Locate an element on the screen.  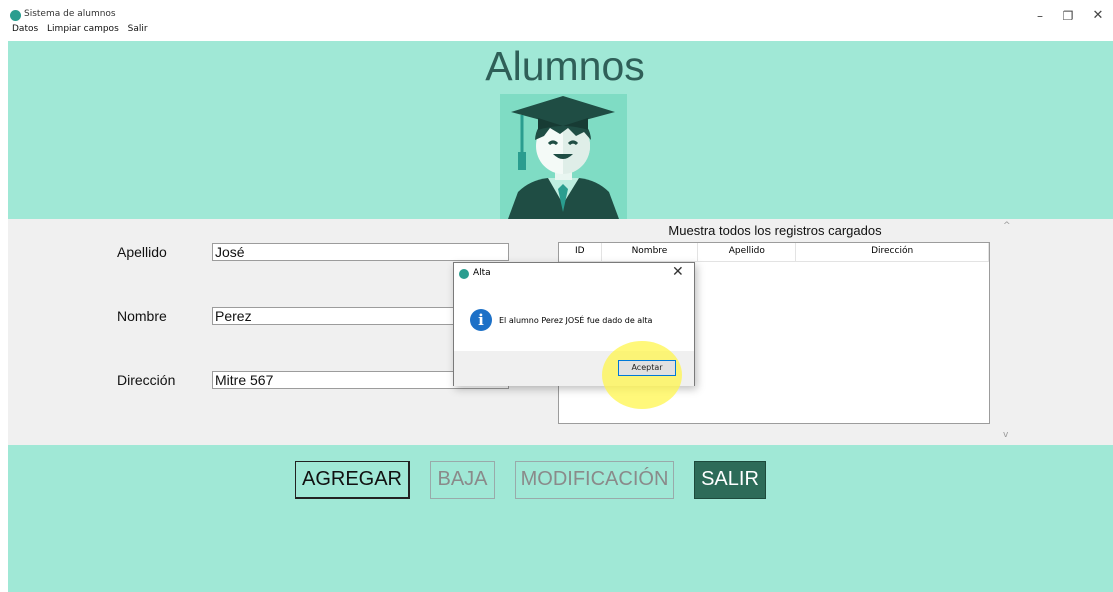
nombre-label: Nombre is located at coordinates (142, 316).